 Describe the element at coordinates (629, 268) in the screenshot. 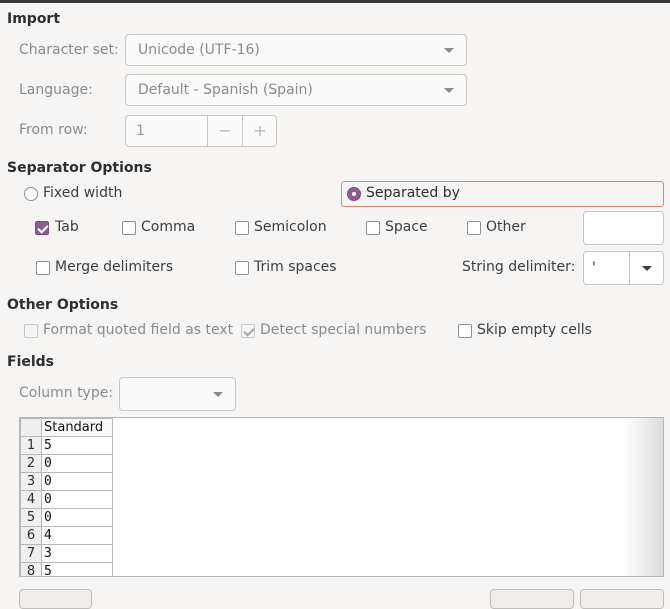

I see `combo-divider` at that location.